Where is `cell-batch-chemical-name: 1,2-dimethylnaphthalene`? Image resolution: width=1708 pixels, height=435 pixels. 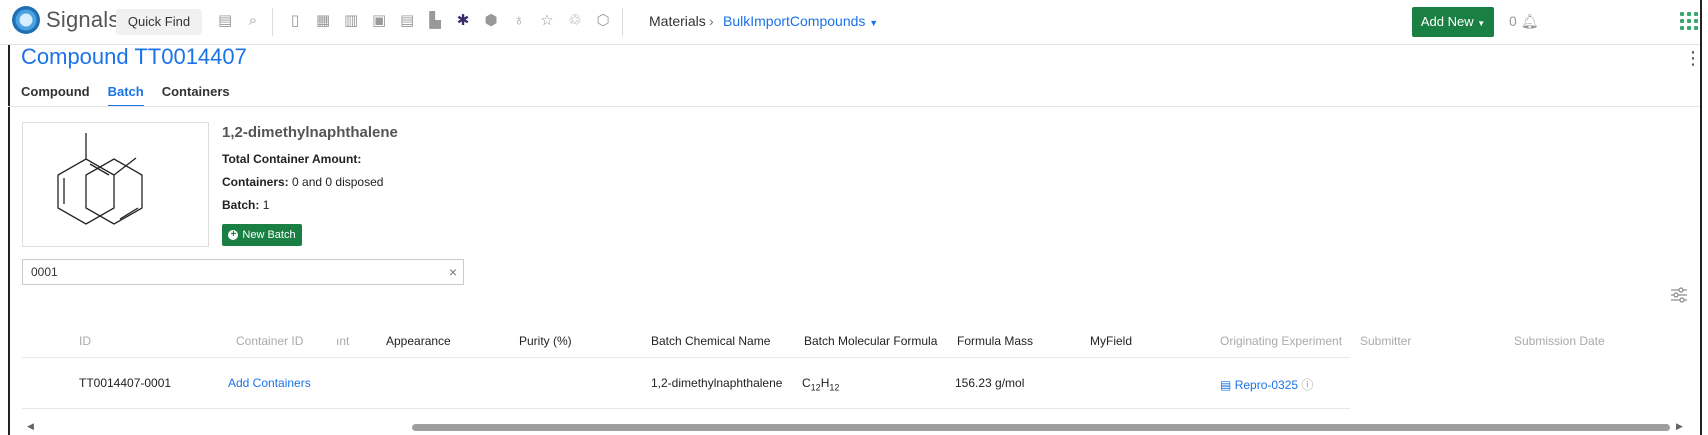 cell-batch-chemical-name: 1,2-dimethylnaphthalene is located at coordinates (717, 383).